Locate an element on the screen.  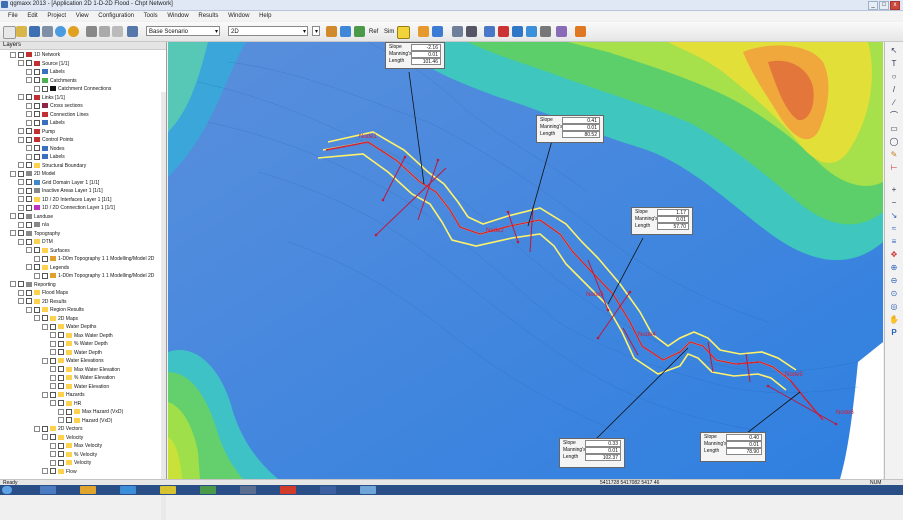
layer-tree-item: DTM is located at coordinates (35, 242).